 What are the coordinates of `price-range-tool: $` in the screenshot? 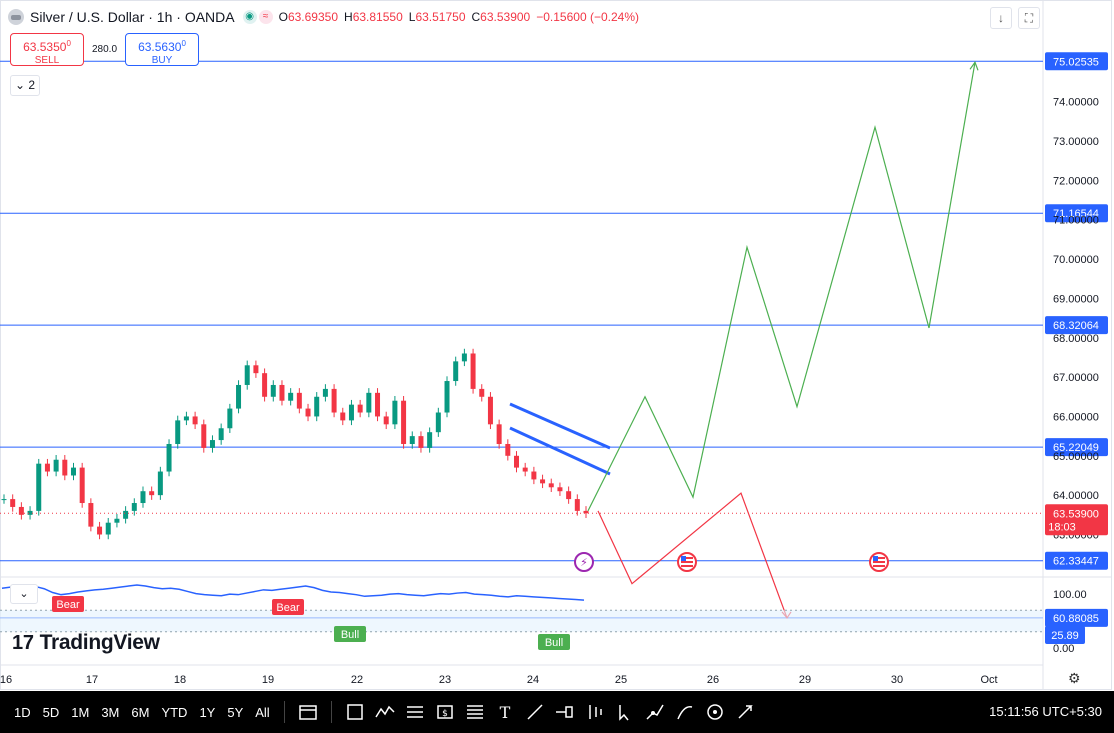 It's located at (445, 712).